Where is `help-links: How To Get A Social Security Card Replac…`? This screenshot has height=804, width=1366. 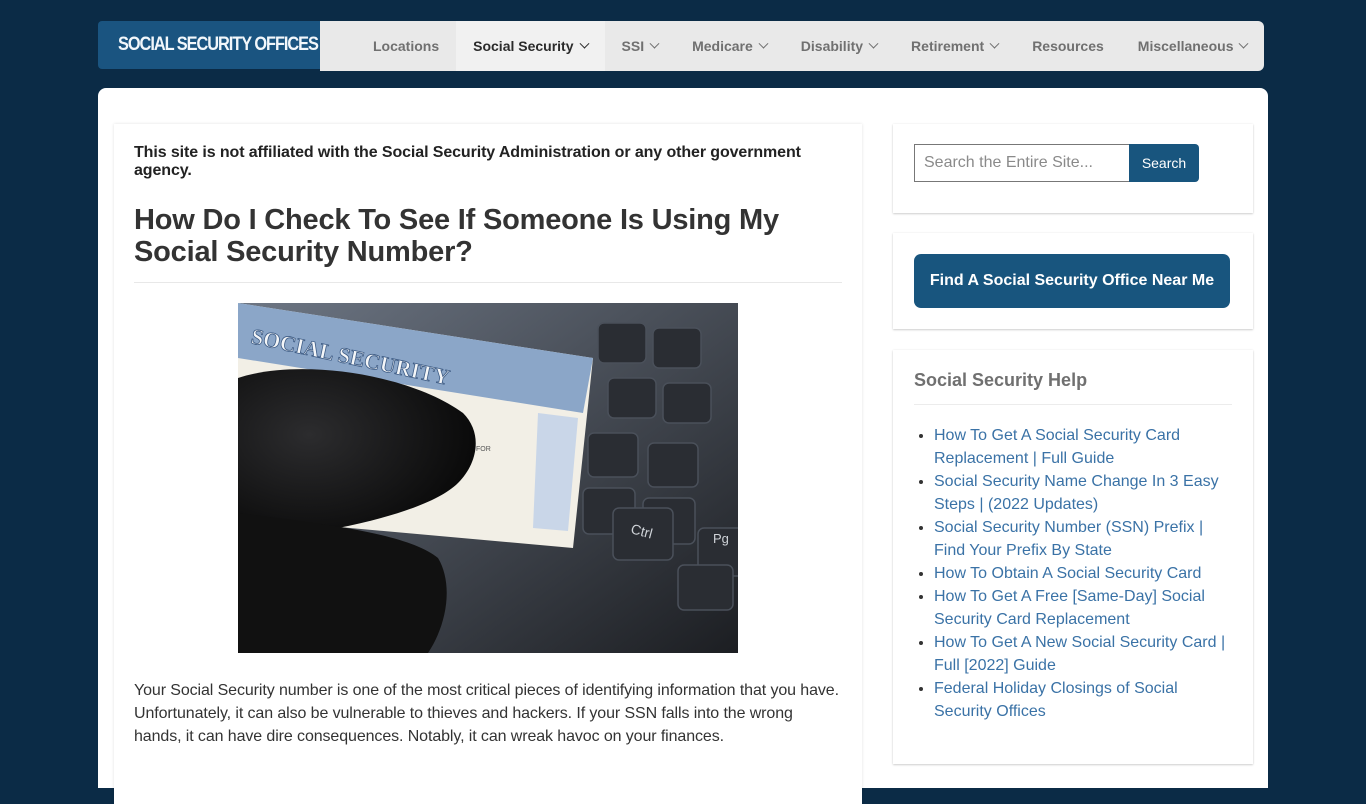
help-links: How To Get A Social Security Card Replac… is located at coordinates (1084, 573).